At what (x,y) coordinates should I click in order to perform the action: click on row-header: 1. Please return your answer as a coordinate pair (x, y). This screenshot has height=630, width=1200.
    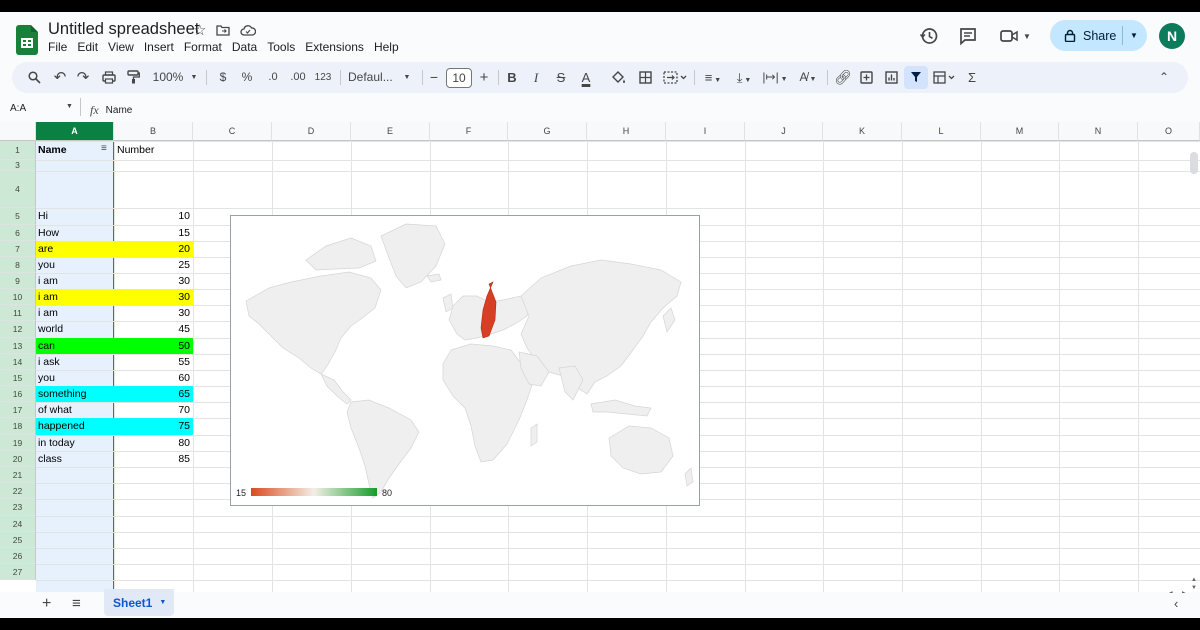
    Looking at the image, I should click on (18, 150).